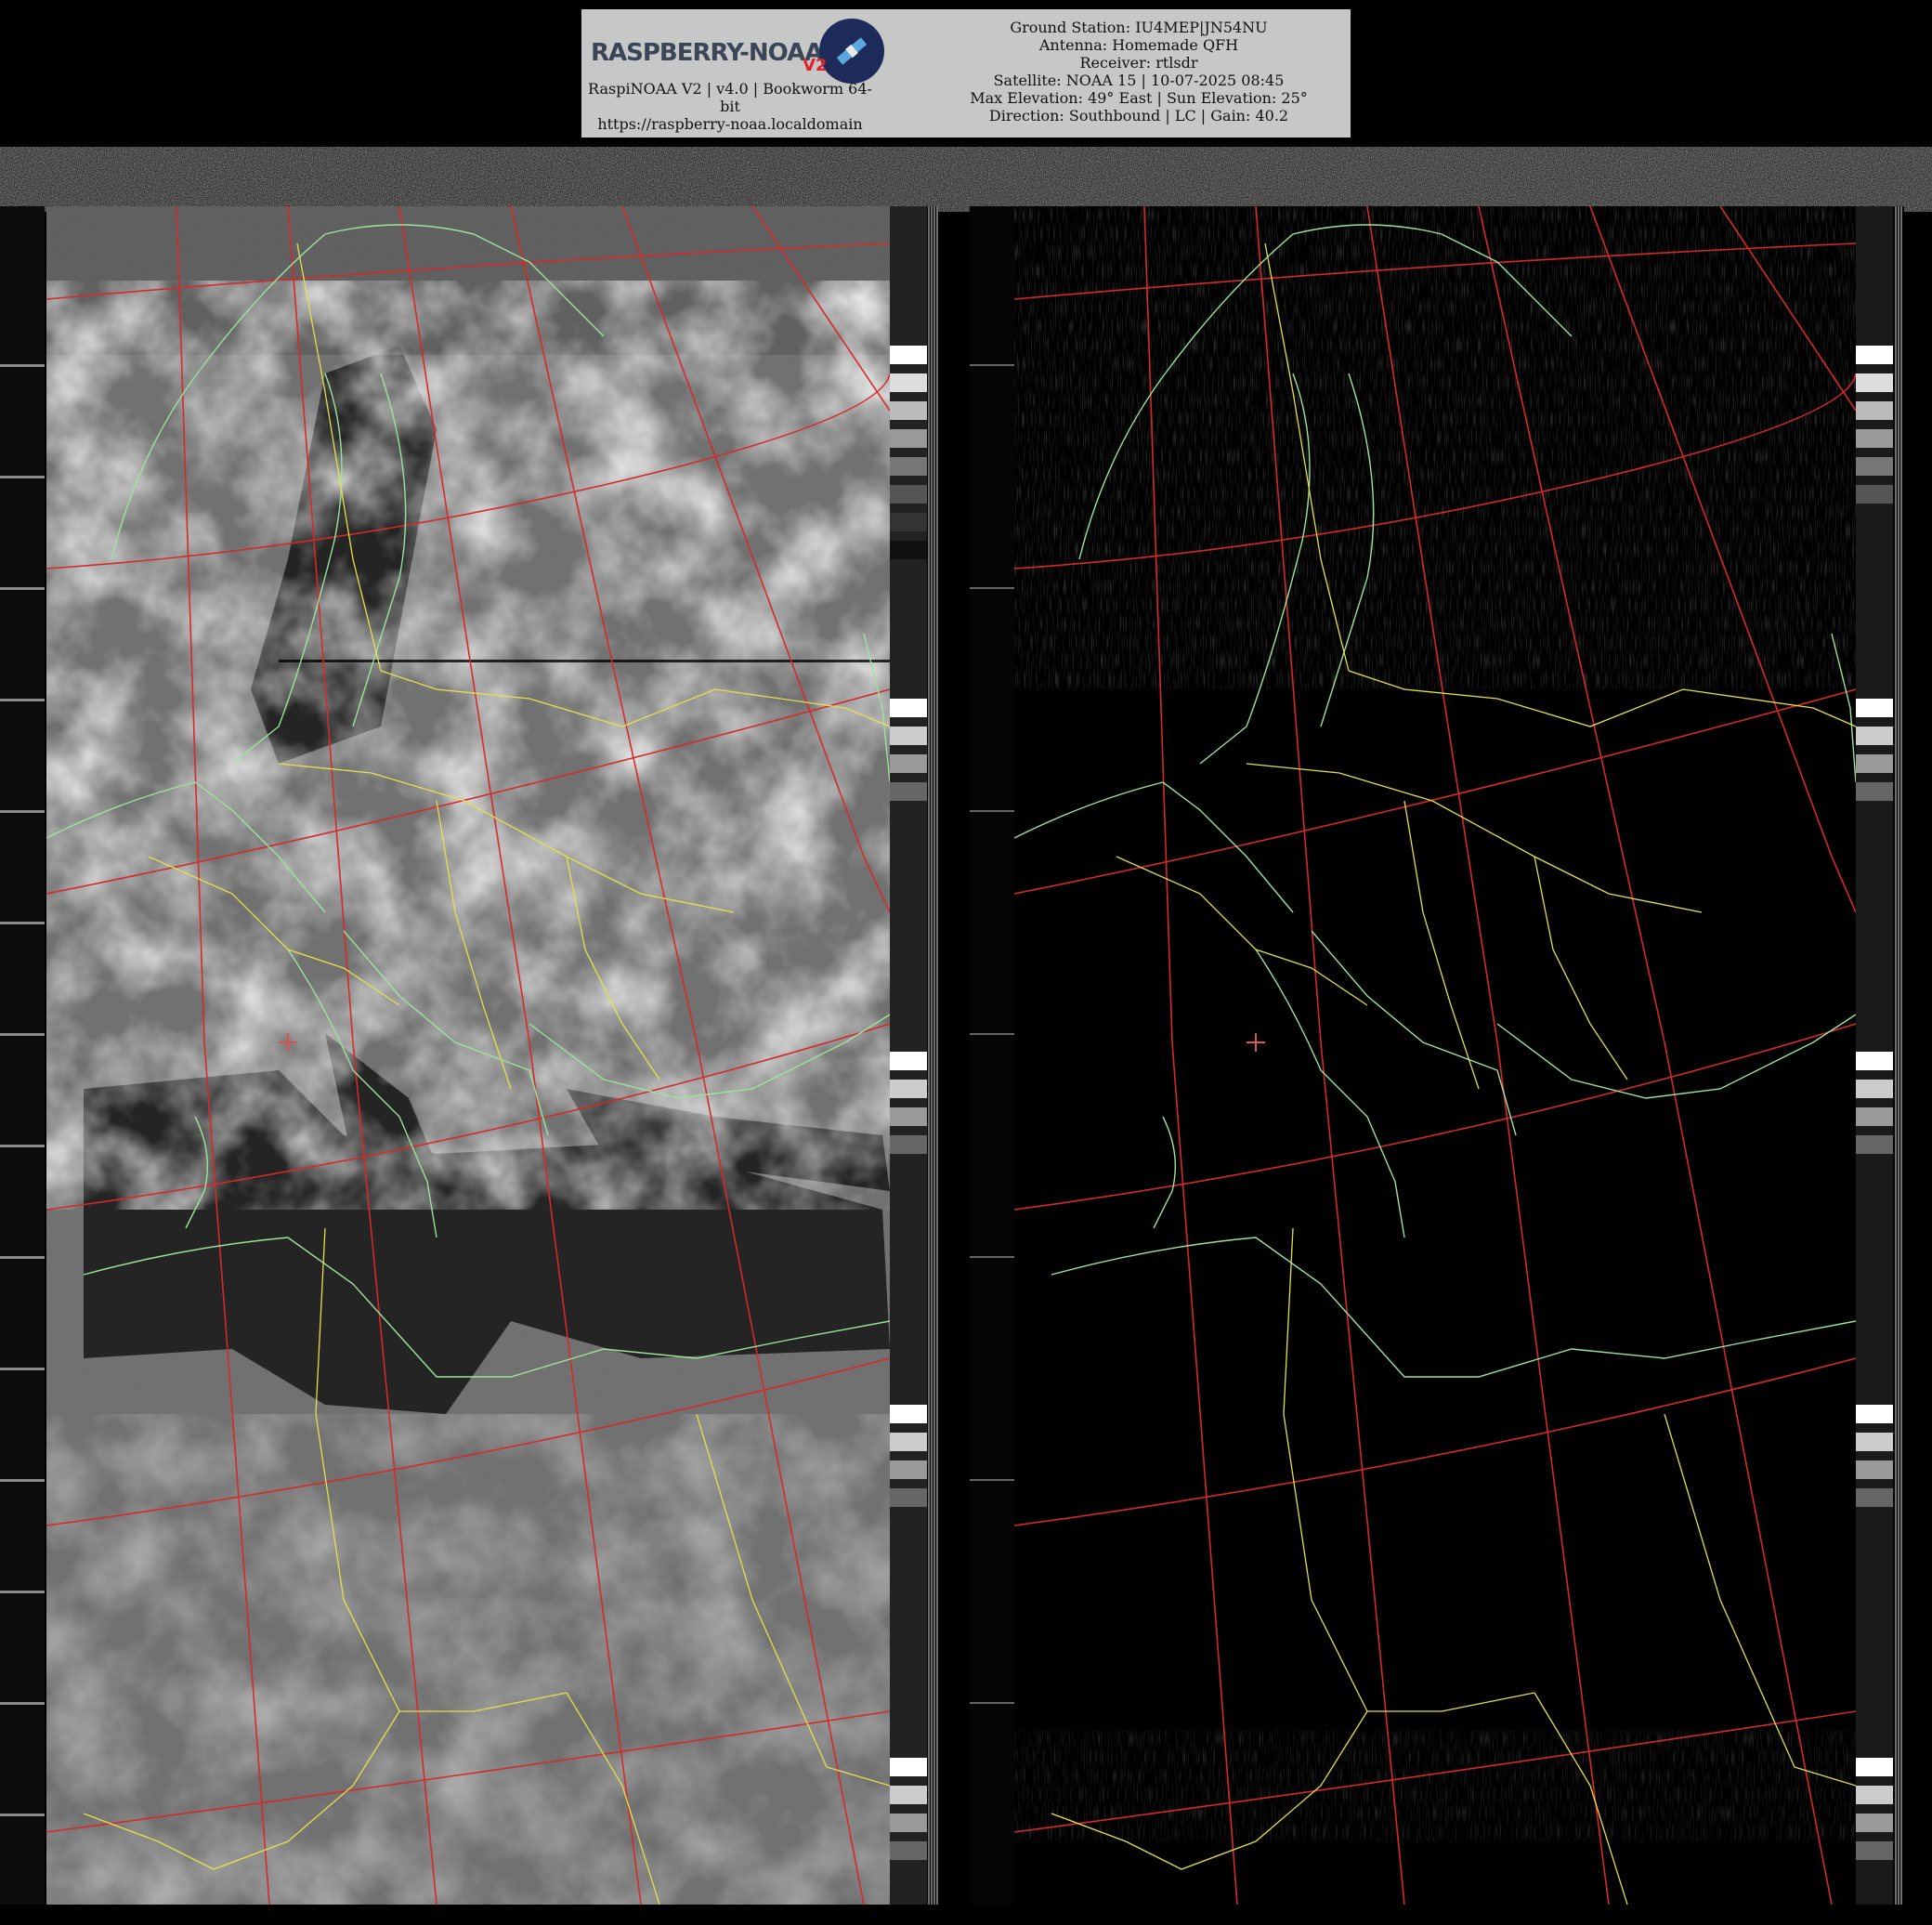 This screenshot has height=1925, width=1932. What do you see at coordinates (851, 52) in the screenshot?
I see `satellite-icon` at bounding box center [851, 52].